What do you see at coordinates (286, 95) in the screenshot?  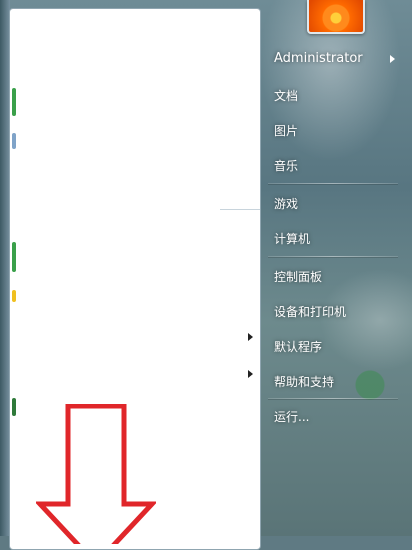 I see `menu-item-documents: 文档` at bounding box center [286, 95].